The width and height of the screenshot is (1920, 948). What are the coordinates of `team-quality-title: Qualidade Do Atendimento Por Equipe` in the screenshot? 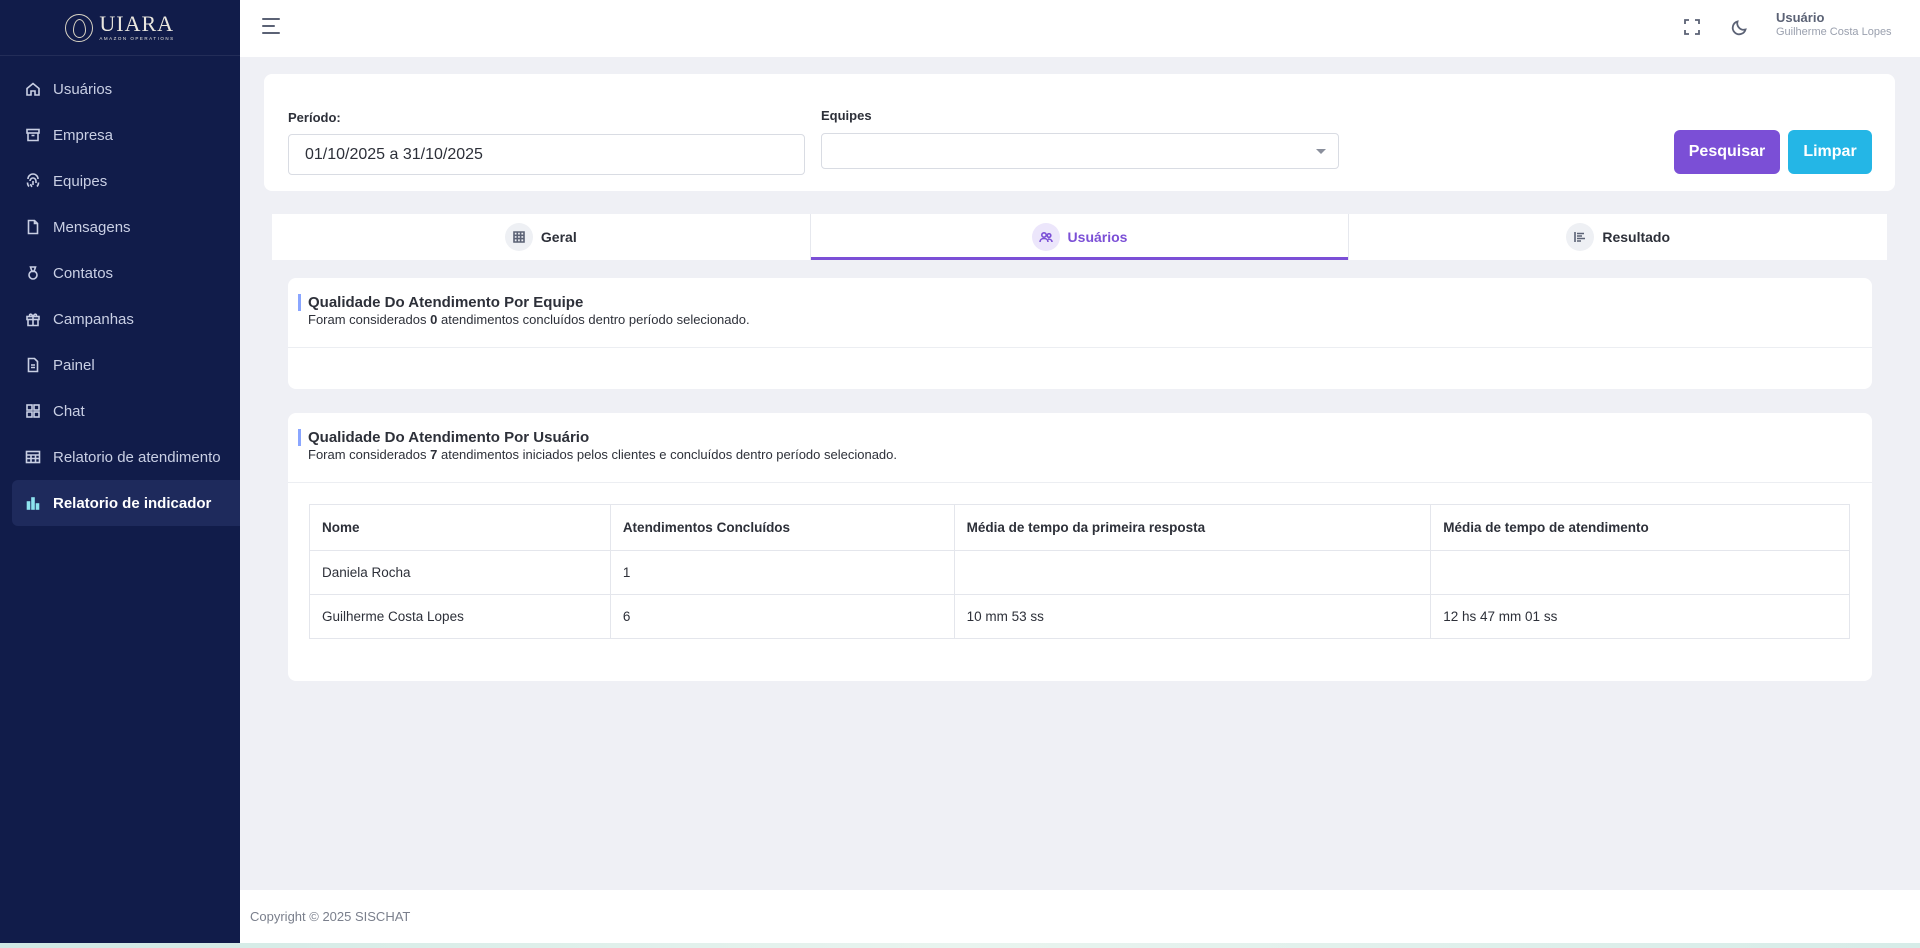 It's located at (1080, 302).